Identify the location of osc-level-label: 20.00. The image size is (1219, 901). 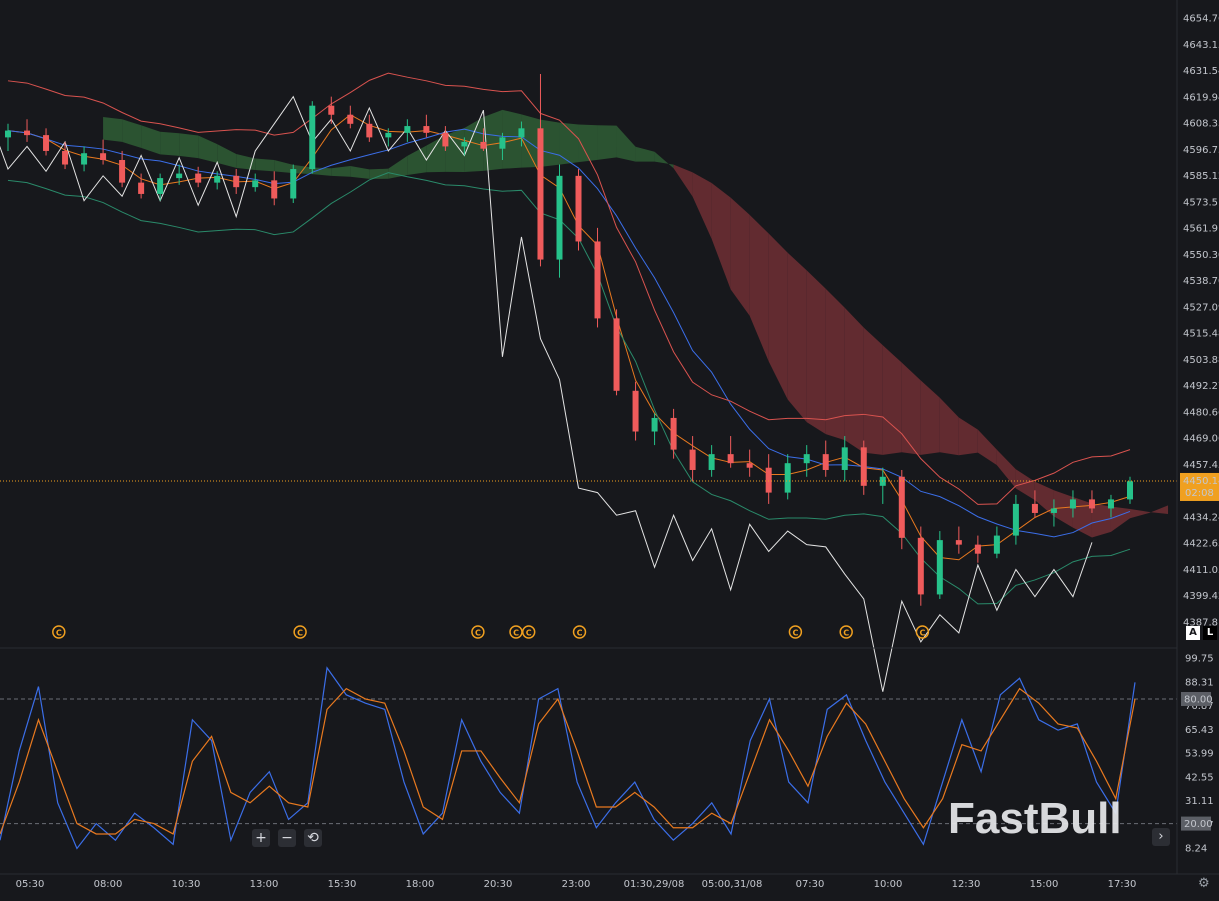
(1198, 824).